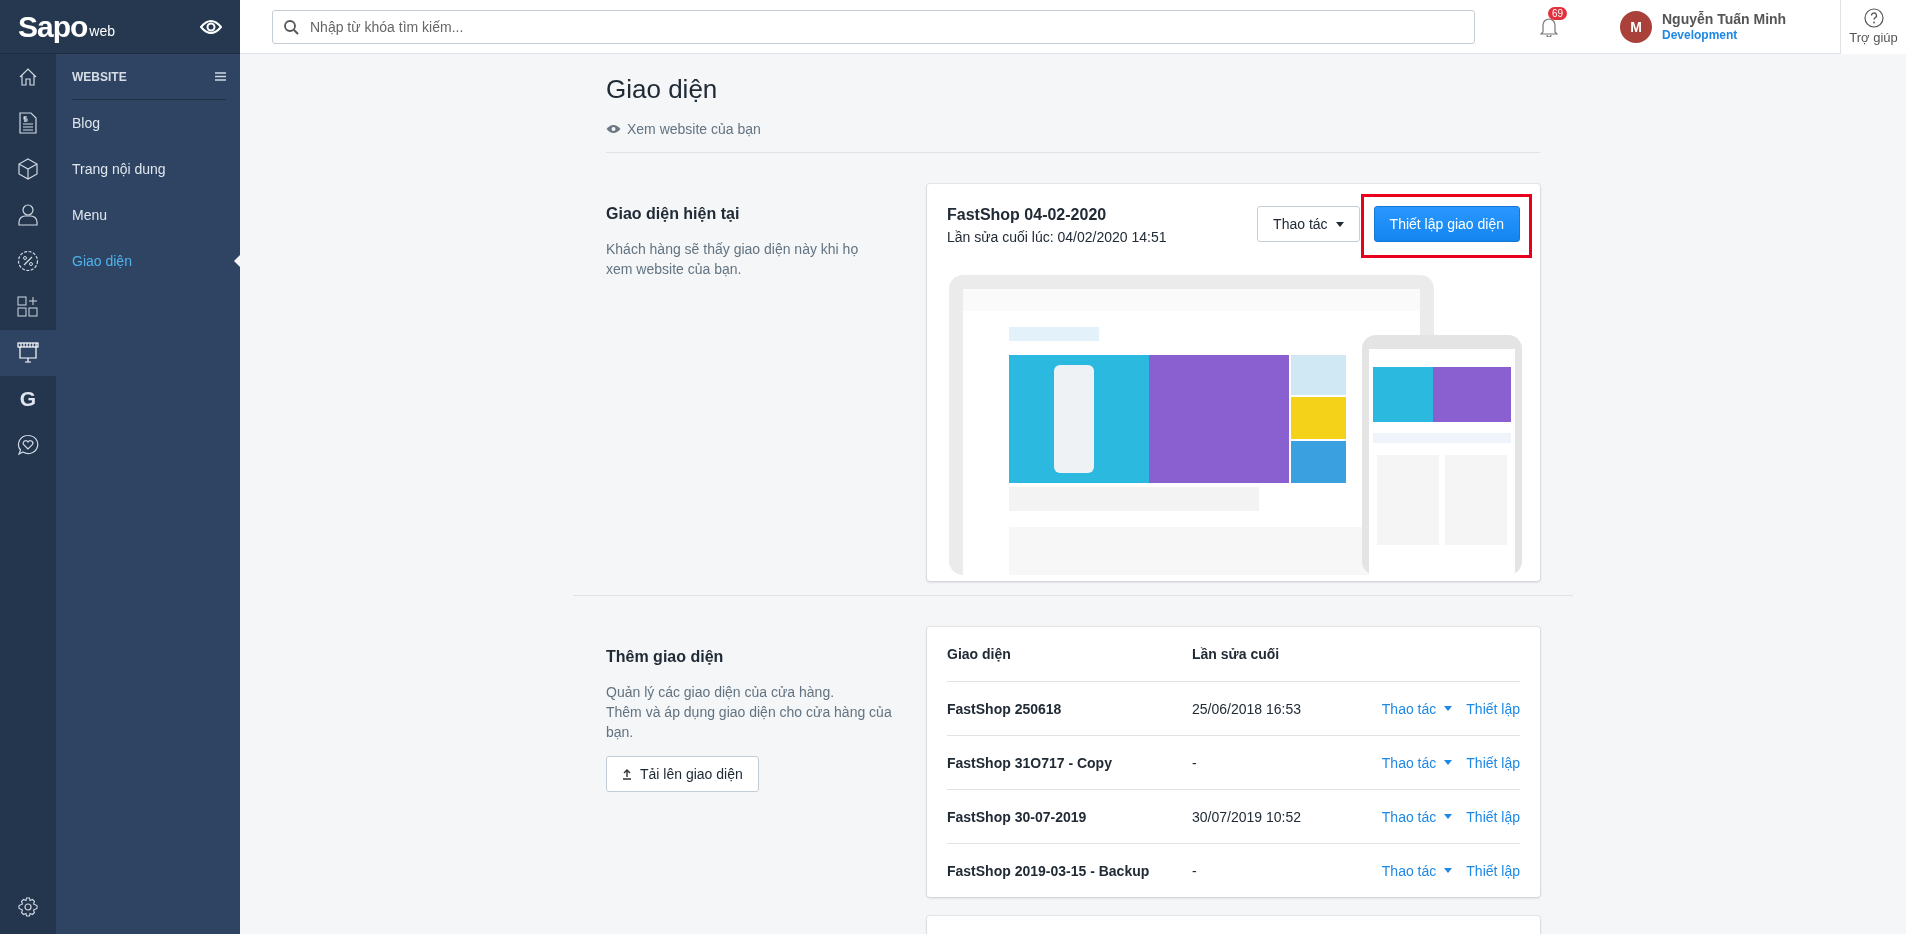 This screenshot has width=1906, height=934. I want to click on upload-icon, so click(627, 774).